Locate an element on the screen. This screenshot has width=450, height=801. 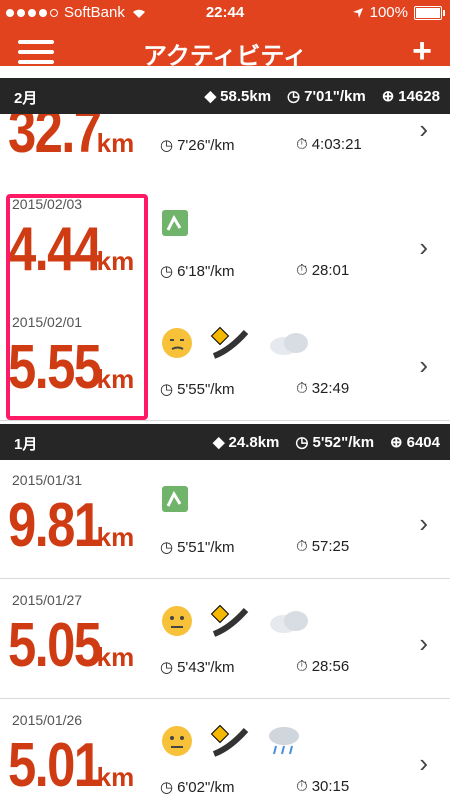
run-date: 2015/02/03 is located at coordinates (47, 204).